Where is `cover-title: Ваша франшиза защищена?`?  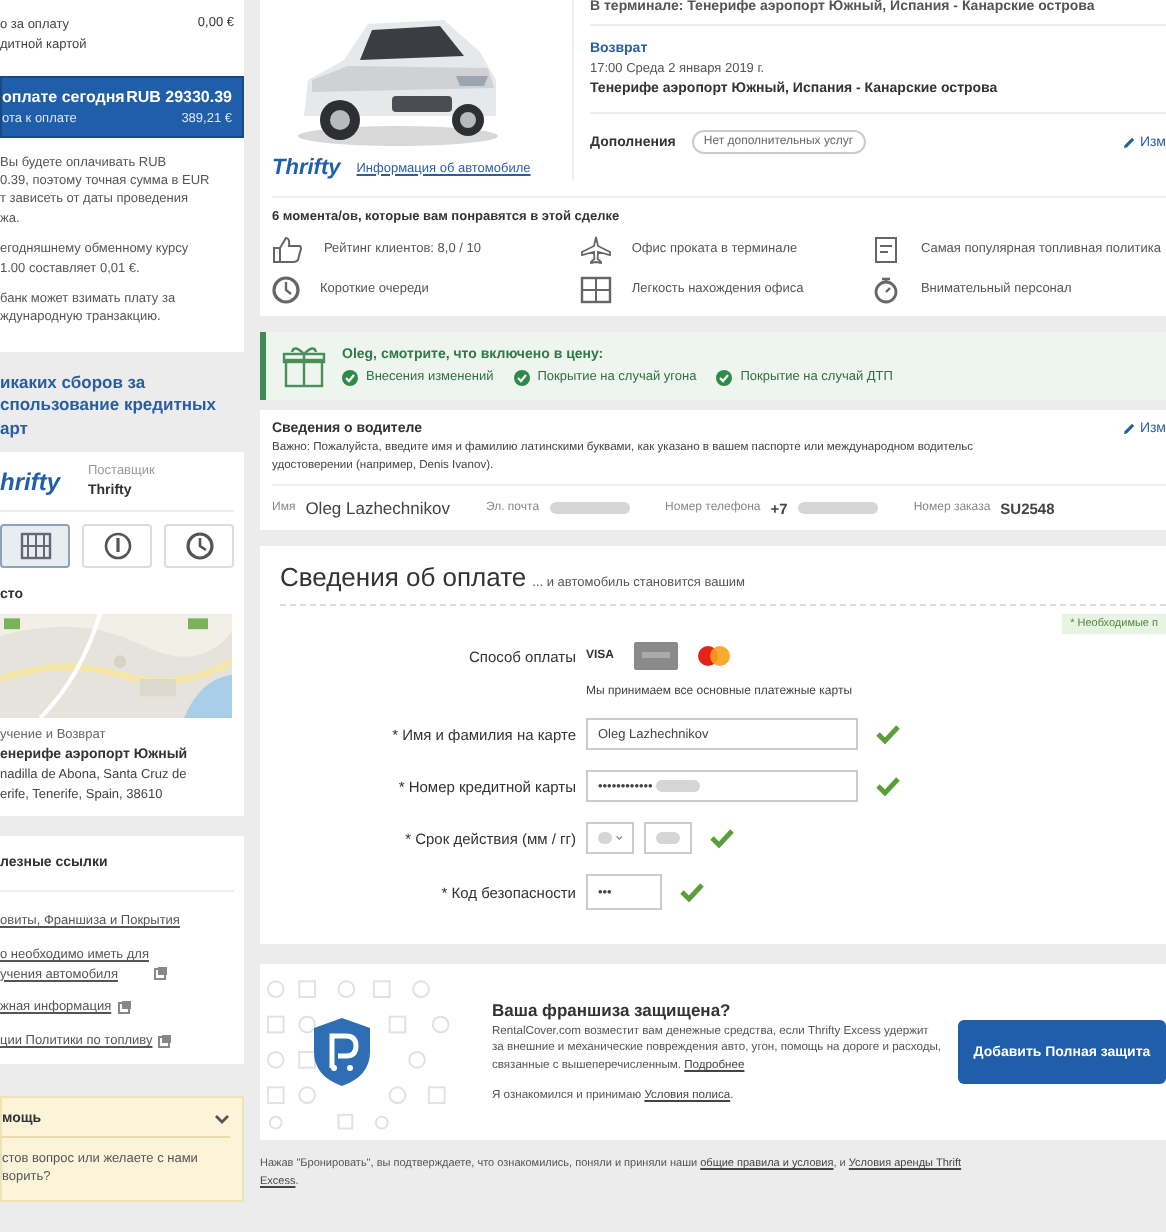
cover-title: Ваша франшиза защищена? is located at coordinates (612, 1010).